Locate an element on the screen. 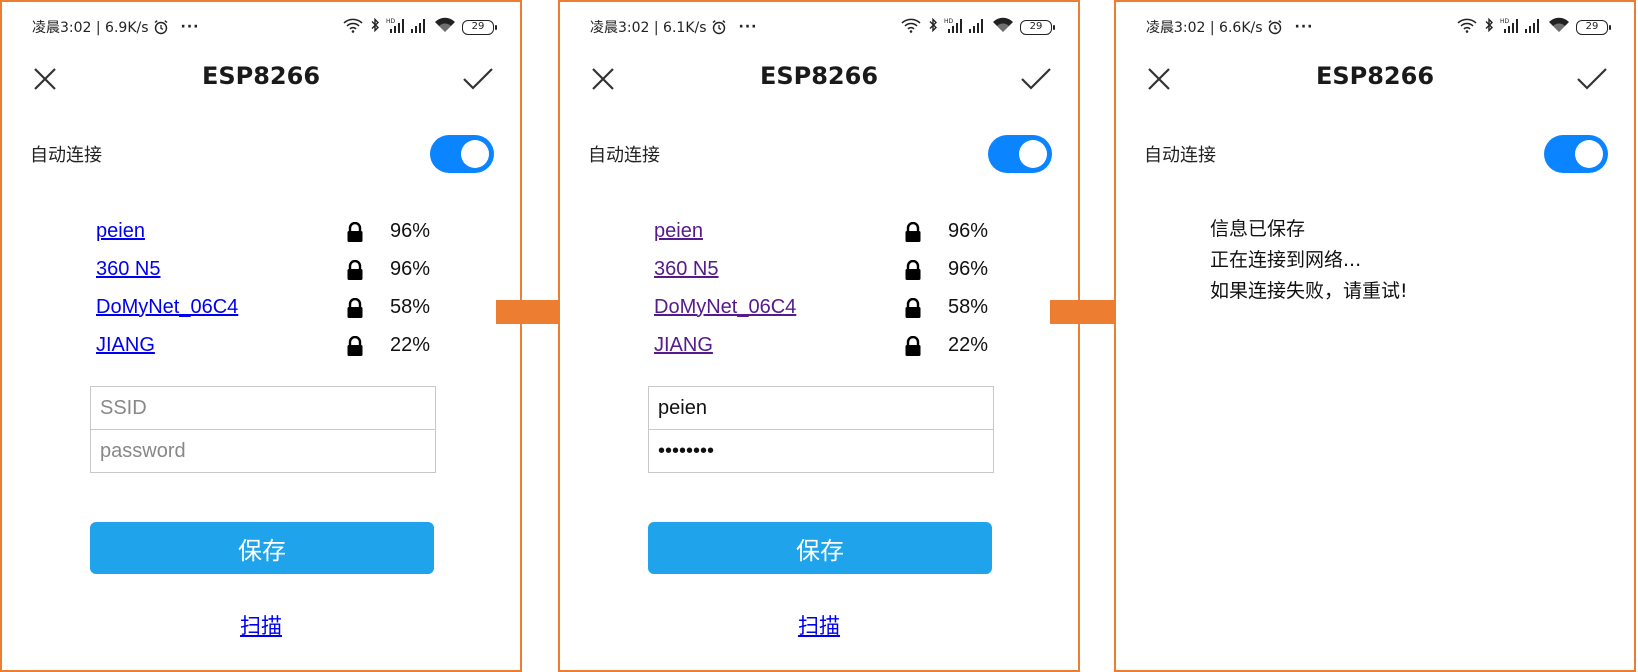  status-bar: 凌晨3:02 | 6.9K/s ··· HD 29 is located at coordinates (264, 27).